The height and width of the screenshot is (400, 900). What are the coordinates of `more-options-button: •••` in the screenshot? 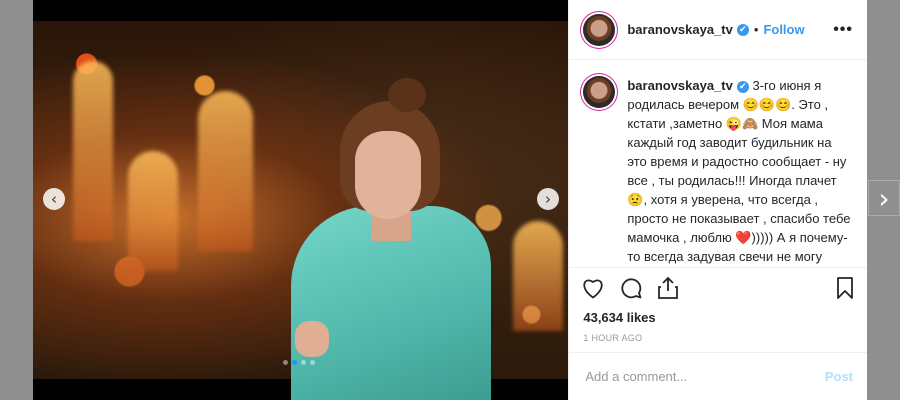 It's located at (843, 30).